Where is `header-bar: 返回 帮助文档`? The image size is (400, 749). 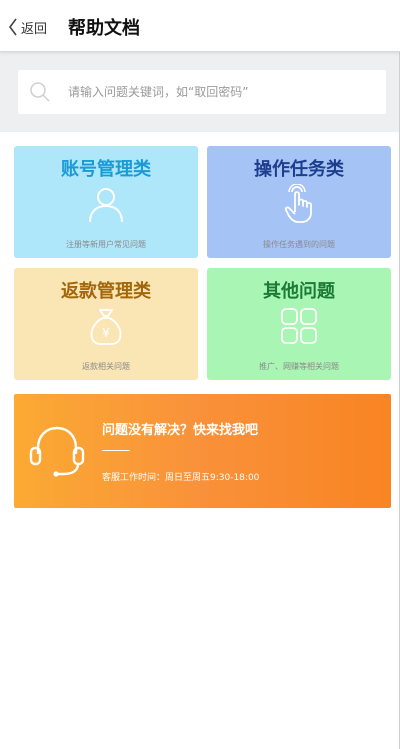
header-bar: 返回 帮助文档 is located at coordinates (200, 26).